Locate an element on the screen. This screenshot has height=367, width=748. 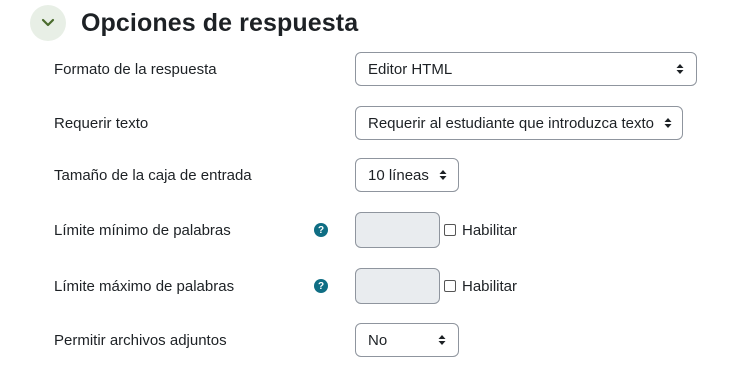
collapse-toggle-button is located at coordinates (48, 23).